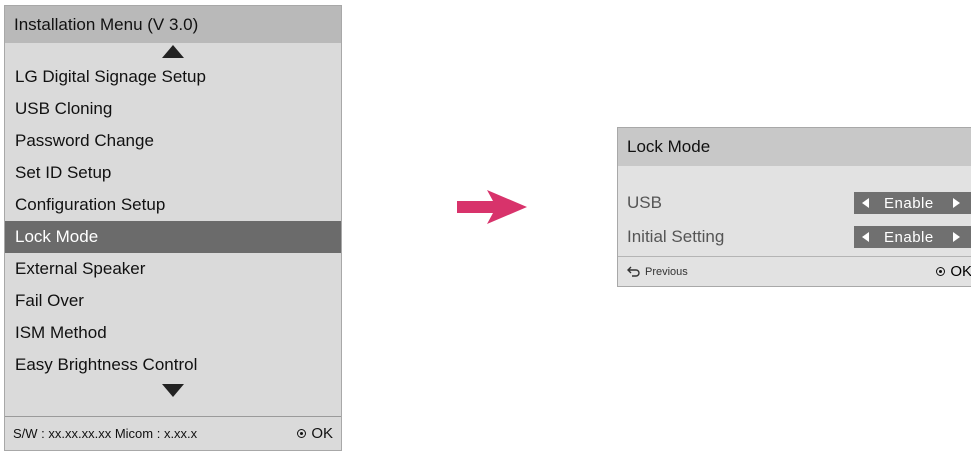 This screenshot has width=971, height=452. I want to click on ok-label: OK, so click(322, 433).